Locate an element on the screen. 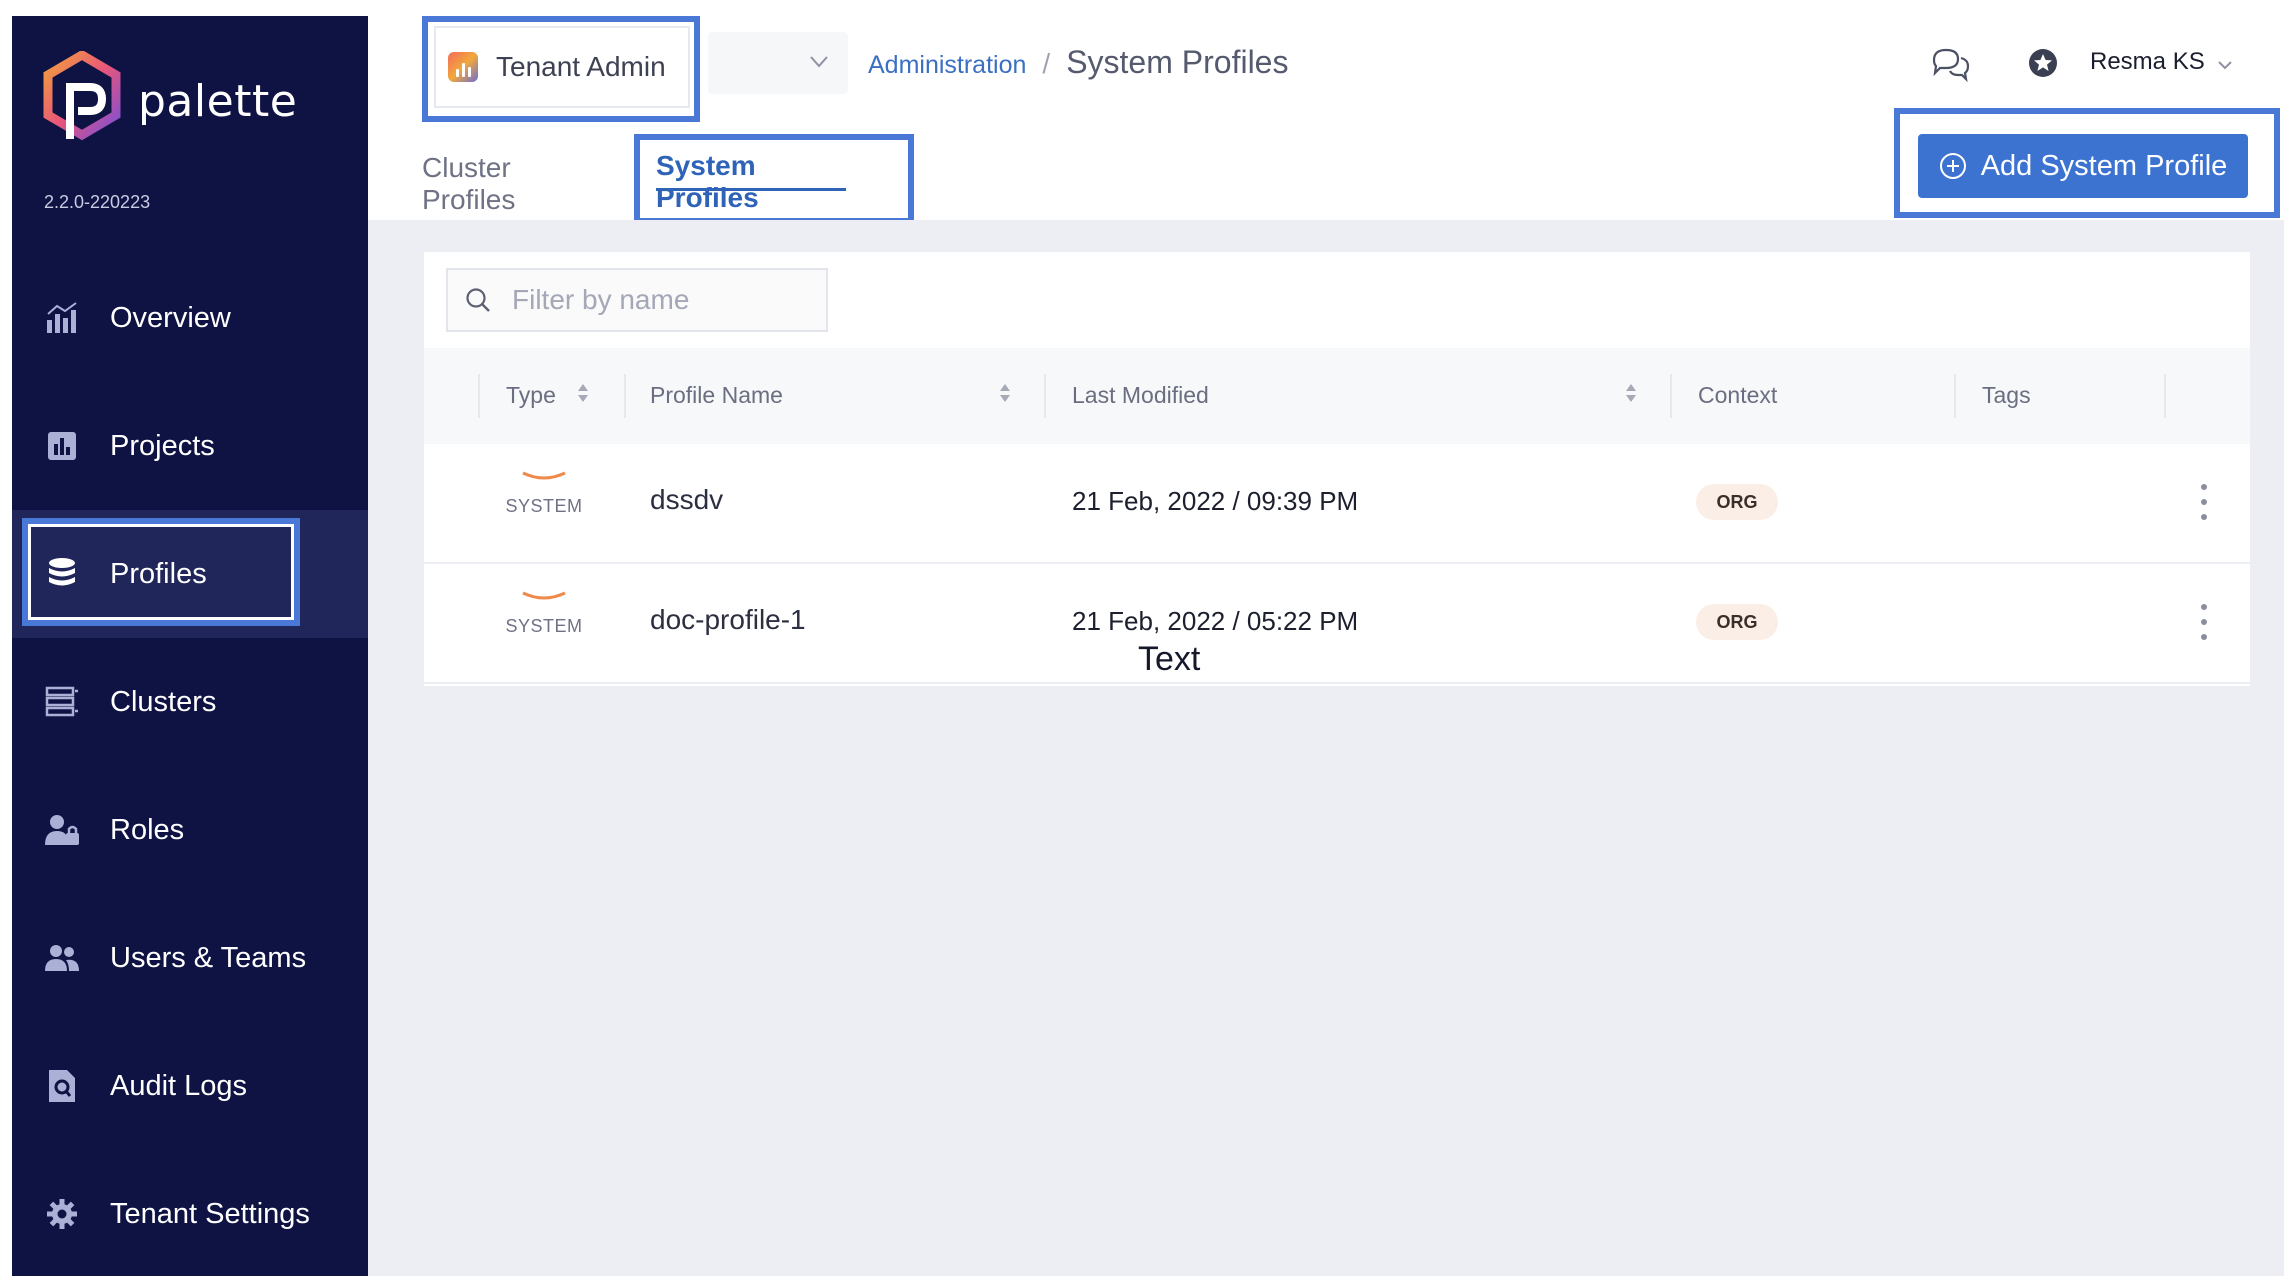  sidebar-item-label: Profiles is located at coordinates (158, 573).